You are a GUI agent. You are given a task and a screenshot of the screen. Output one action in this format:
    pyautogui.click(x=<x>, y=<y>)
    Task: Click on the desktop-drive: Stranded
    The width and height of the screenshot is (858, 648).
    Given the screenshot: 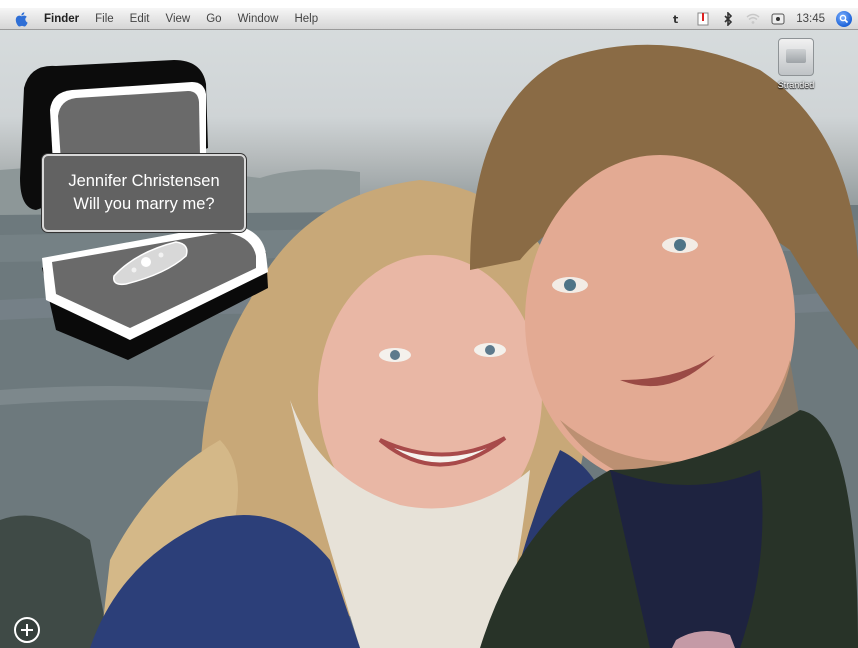 What is the action you would take?
    pyautogui.click(x=796, y=64)
    